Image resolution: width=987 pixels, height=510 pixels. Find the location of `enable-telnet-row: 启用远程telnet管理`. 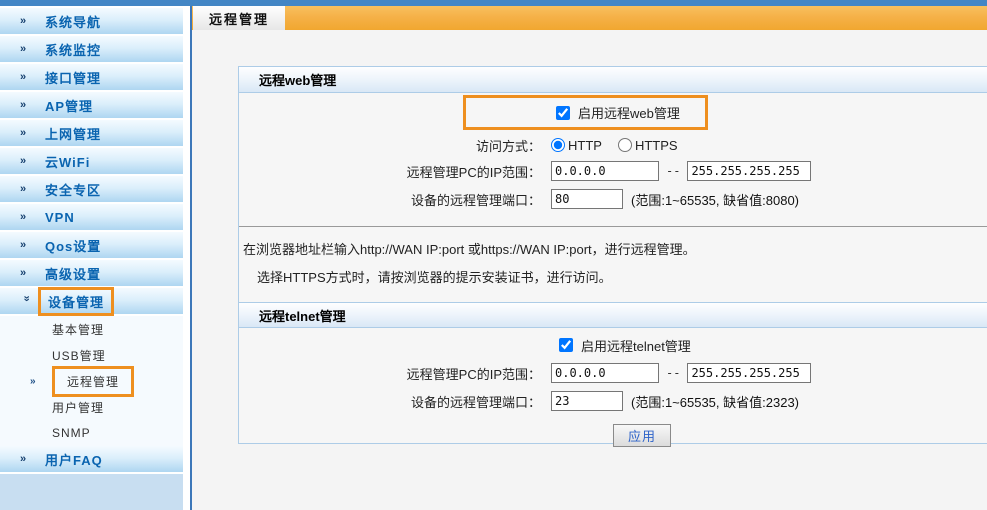

enable-telnet-row: 启用远程telnet管理 is located at coordinates (613, 345).